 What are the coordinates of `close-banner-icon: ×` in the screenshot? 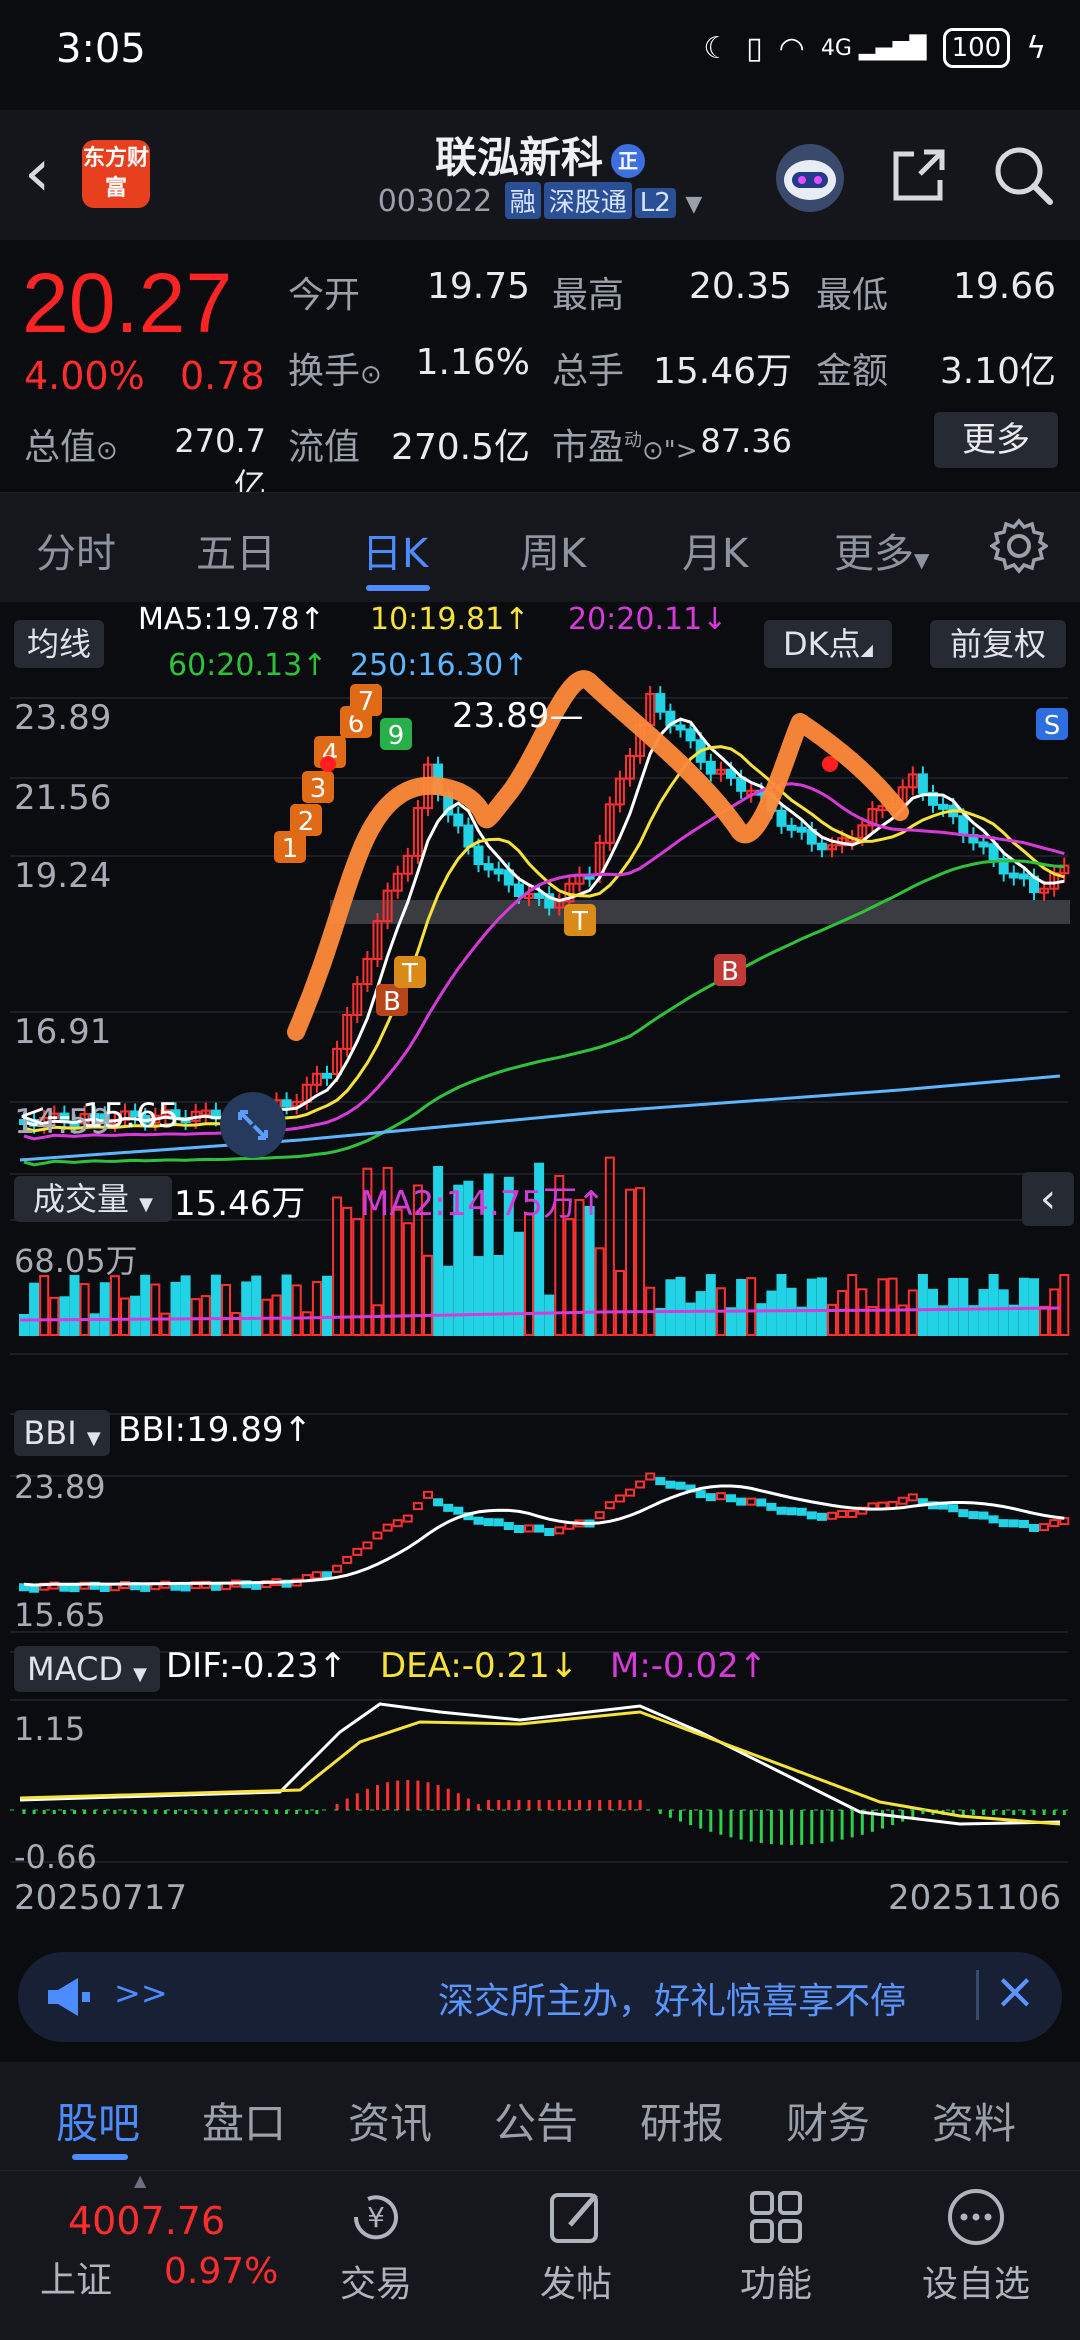 It's located at (1015, 1991).